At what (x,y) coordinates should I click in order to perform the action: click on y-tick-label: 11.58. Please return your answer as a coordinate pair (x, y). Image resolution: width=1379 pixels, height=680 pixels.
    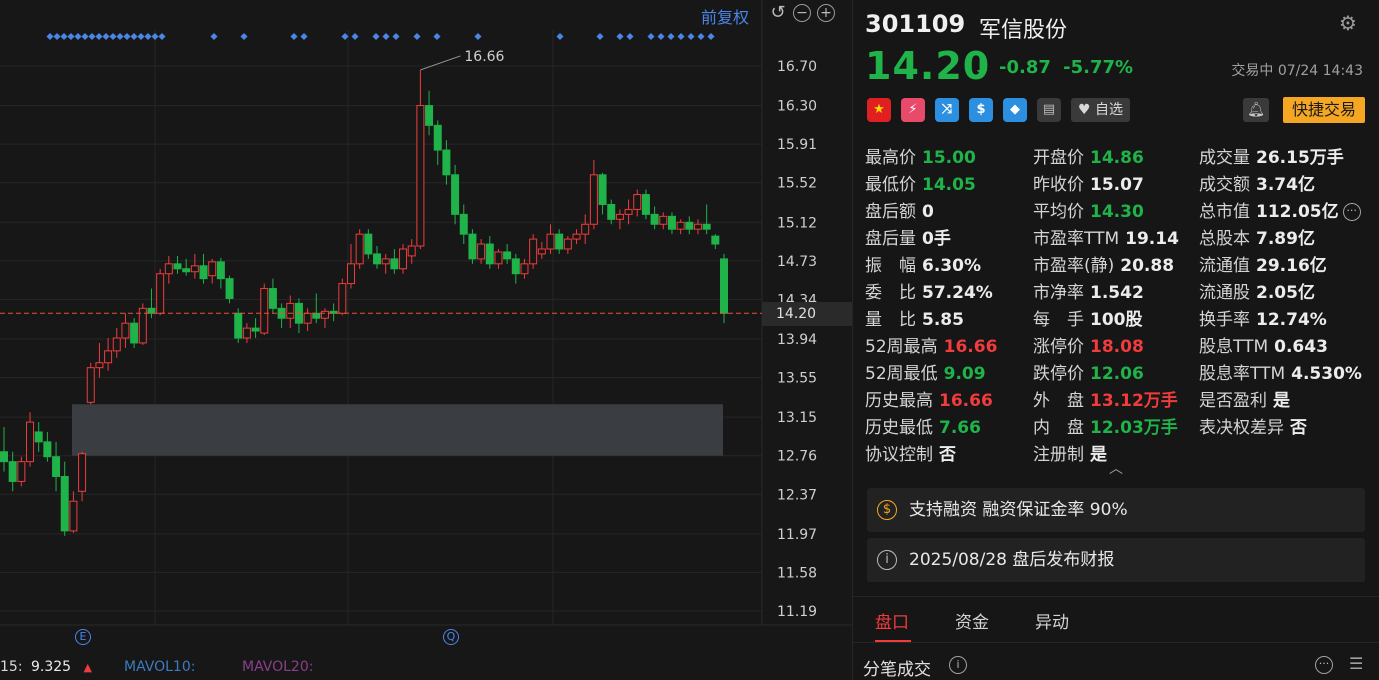
    Looking at the image, I should click on (797, 573).